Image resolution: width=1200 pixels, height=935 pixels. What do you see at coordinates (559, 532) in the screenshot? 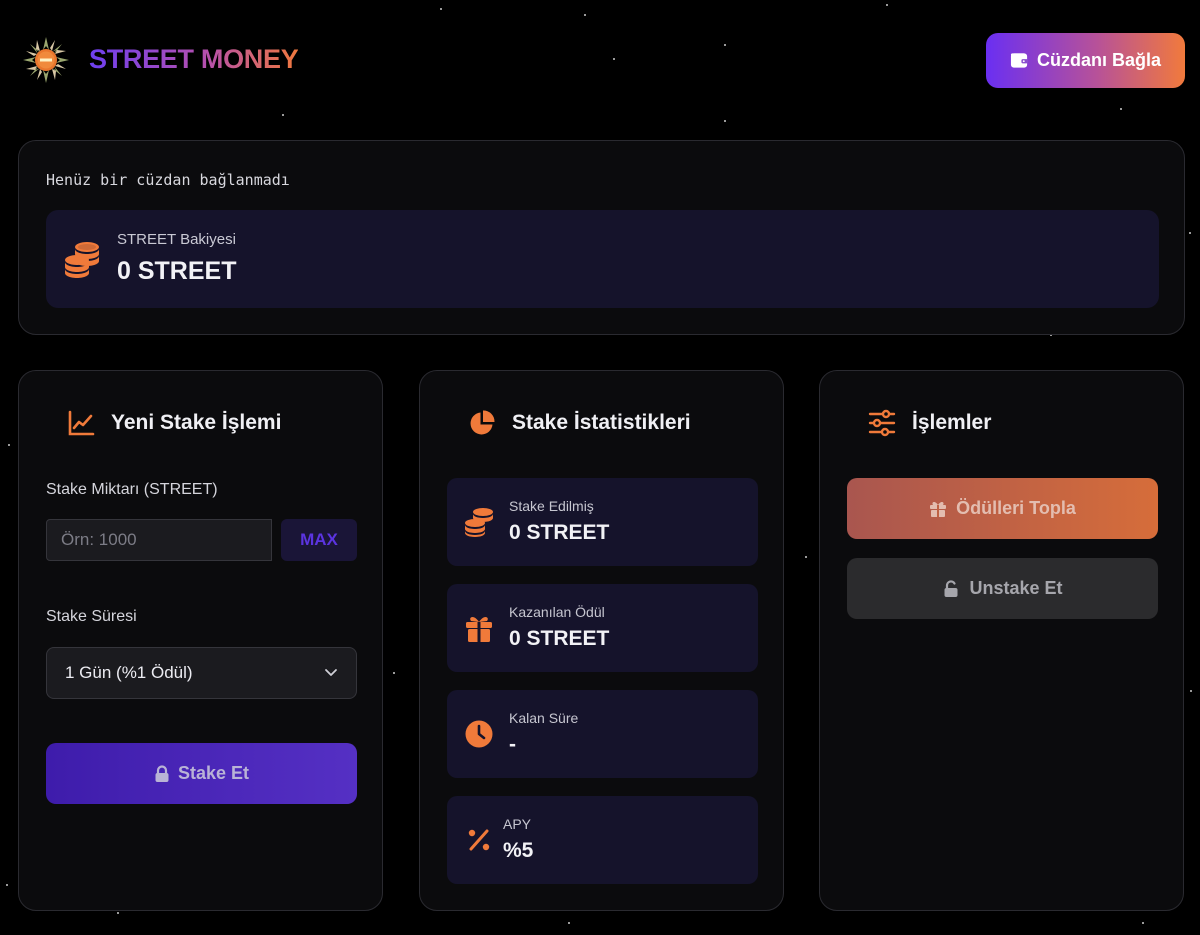
I see `stat-staked-value: 0 STREET` at bounding box center [559, 532].